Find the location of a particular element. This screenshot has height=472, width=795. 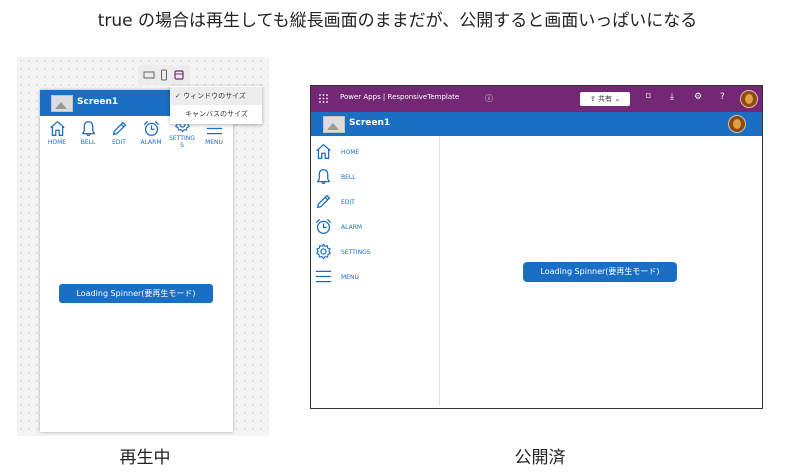

sidebar-item-home: HOME is located at coordinates (375, 153).